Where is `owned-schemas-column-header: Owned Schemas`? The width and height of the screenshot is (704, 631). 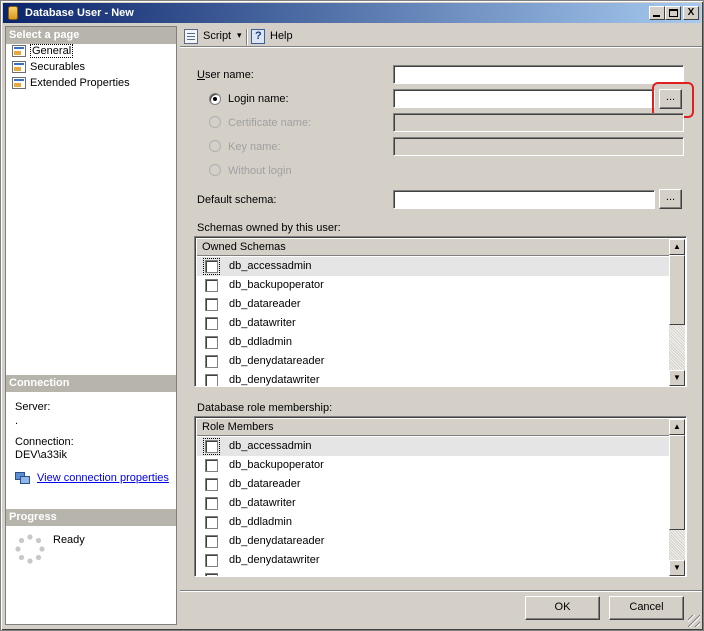 owned-schemas-column-header: Owned Schemas is located at coordinates (433, 247).